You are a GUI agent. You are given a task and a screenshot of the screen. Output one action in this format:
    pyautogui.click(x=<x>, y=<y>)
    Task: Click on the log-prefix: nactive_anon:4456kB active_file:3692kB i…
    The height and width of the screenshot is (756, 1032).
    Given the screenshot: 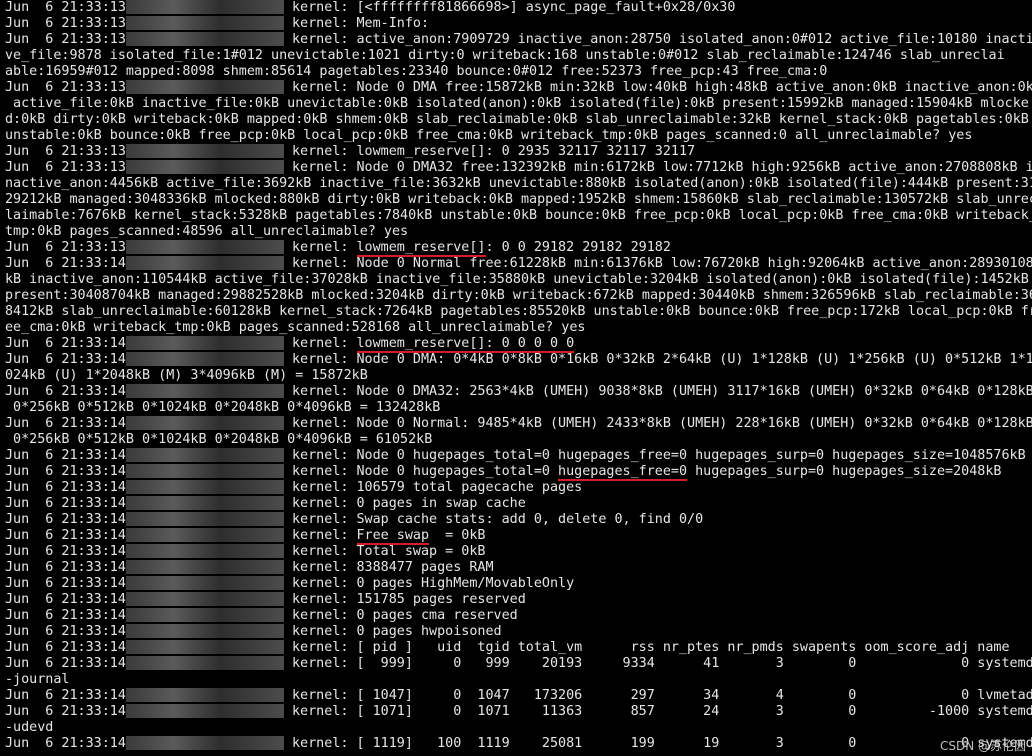 What is the action you would take?
    pyautogui.click(x=518, y=183)
    